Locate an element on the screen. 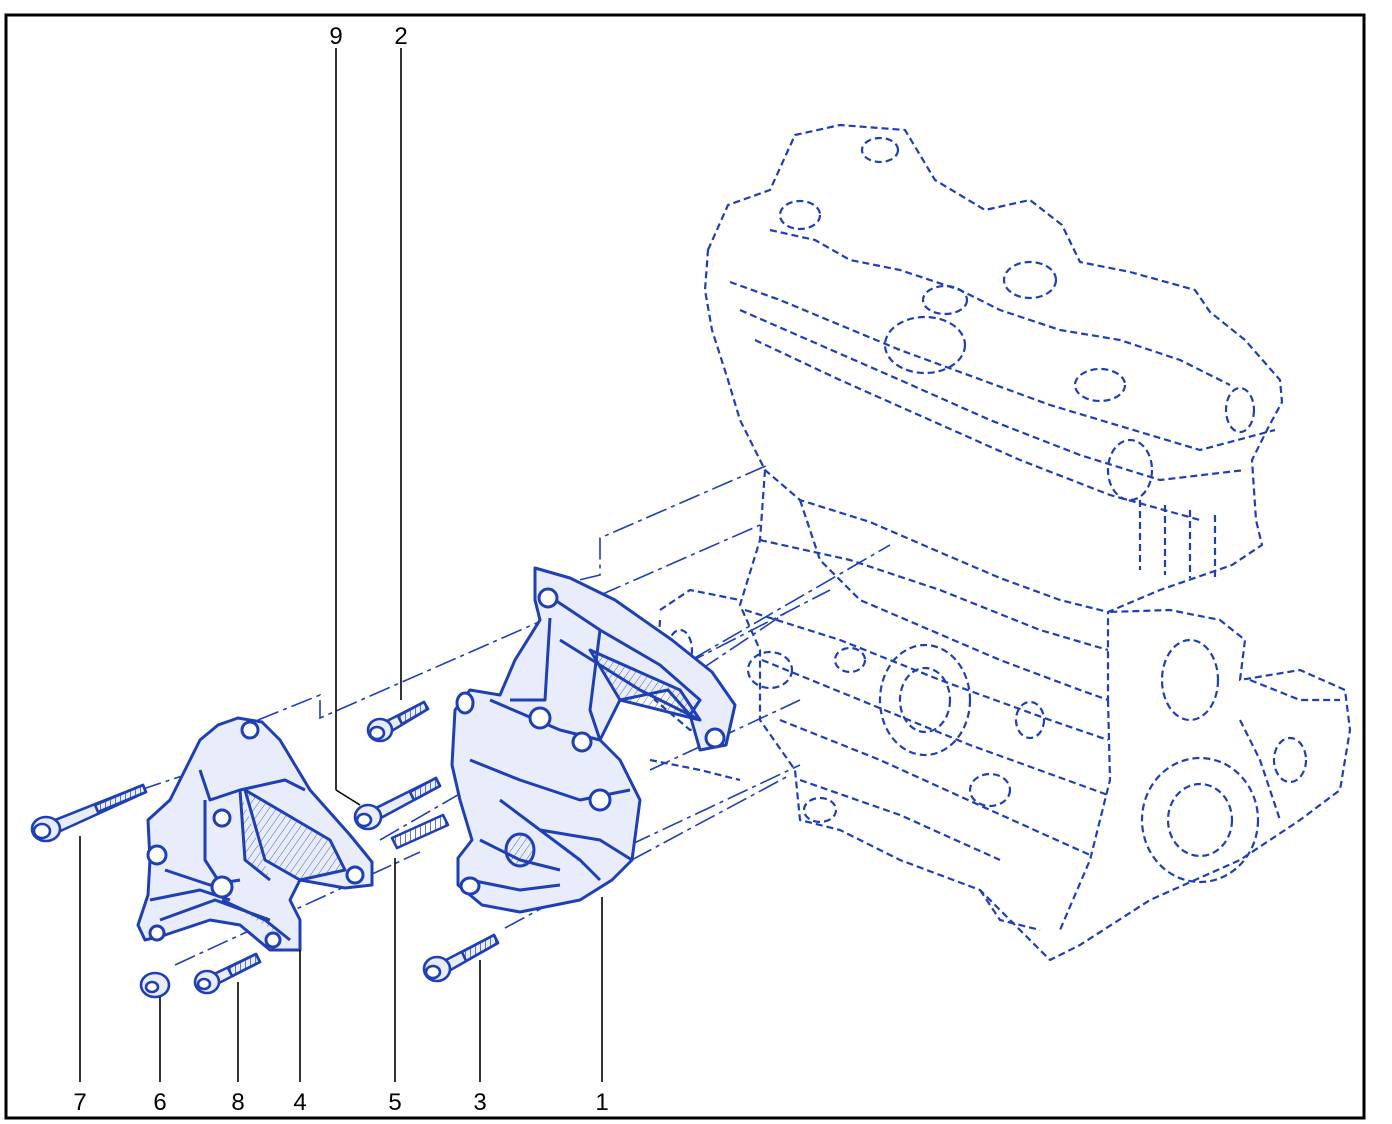 This screenshot has height=1124, width=1392. callout-1: 1 is located at coordinates (601, 1102).